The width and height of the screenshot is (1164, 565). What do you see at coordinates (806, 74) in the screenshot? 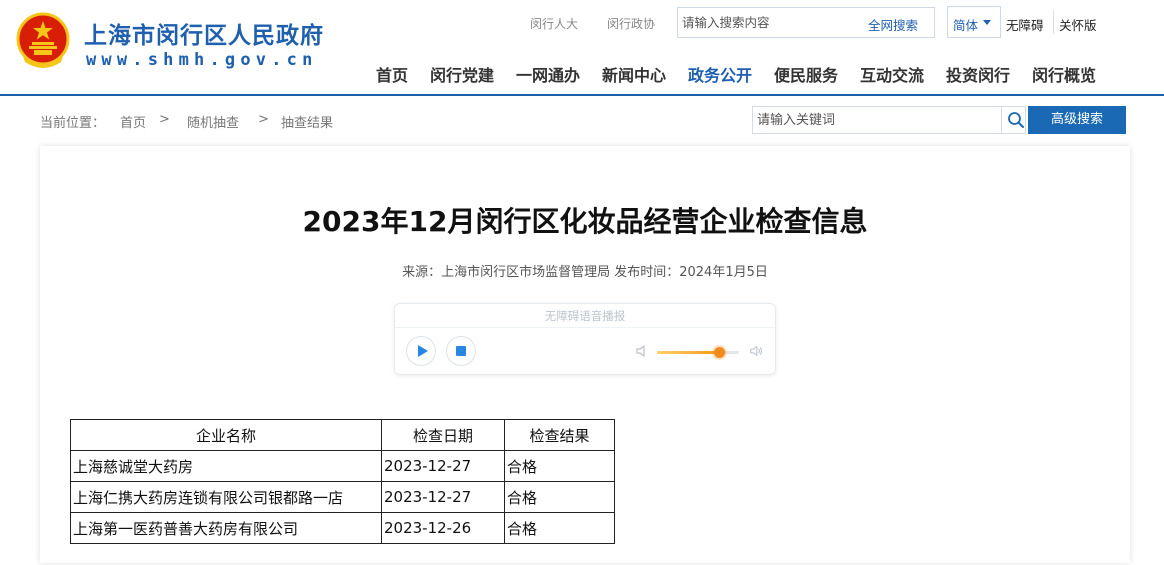
I see `nav-item-convenience: 便民服务` at bounding box center [806, 74].